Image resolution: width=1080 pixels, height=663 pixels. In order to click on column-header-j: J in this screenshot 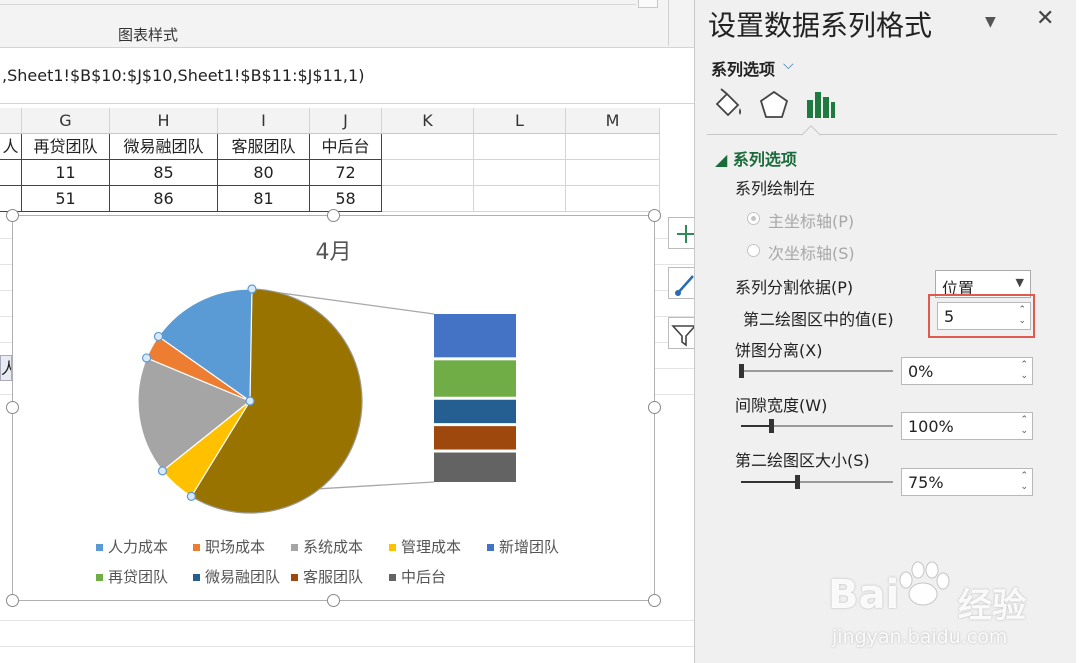, I will do `click(346, 121)`.